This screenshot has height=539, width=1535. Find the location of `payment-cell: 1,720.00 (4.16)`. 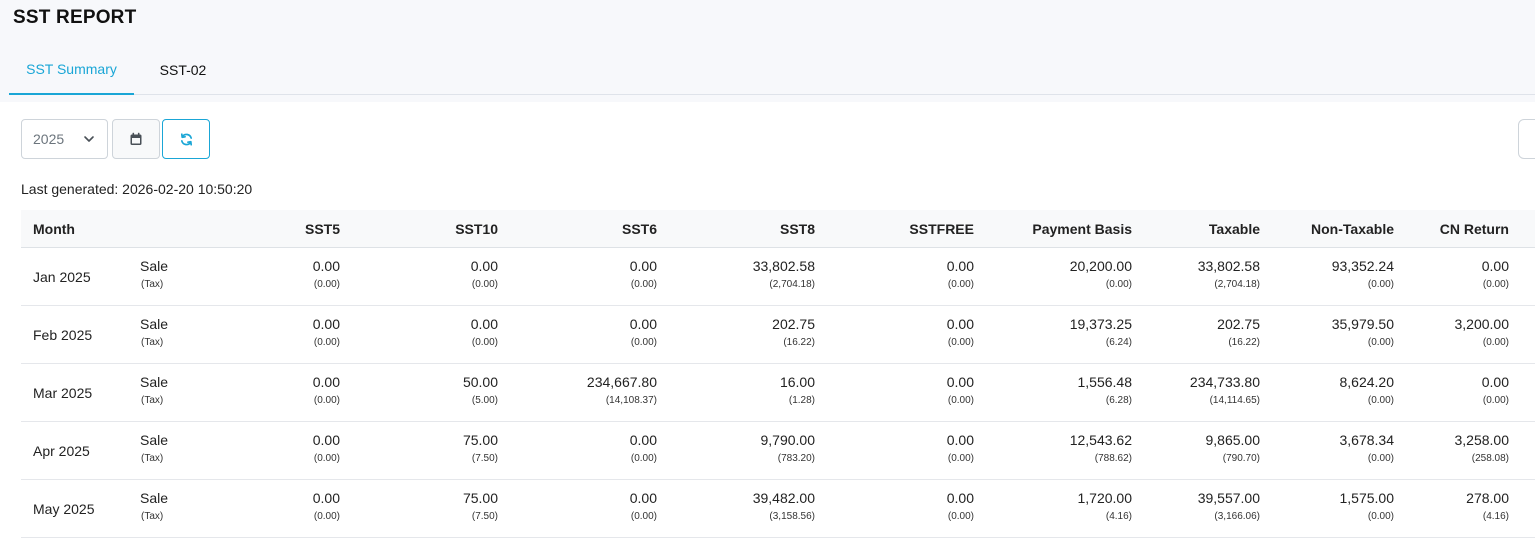

payment-cell: 1,720.00 (4.16) is located at coordinates (1105, 506).